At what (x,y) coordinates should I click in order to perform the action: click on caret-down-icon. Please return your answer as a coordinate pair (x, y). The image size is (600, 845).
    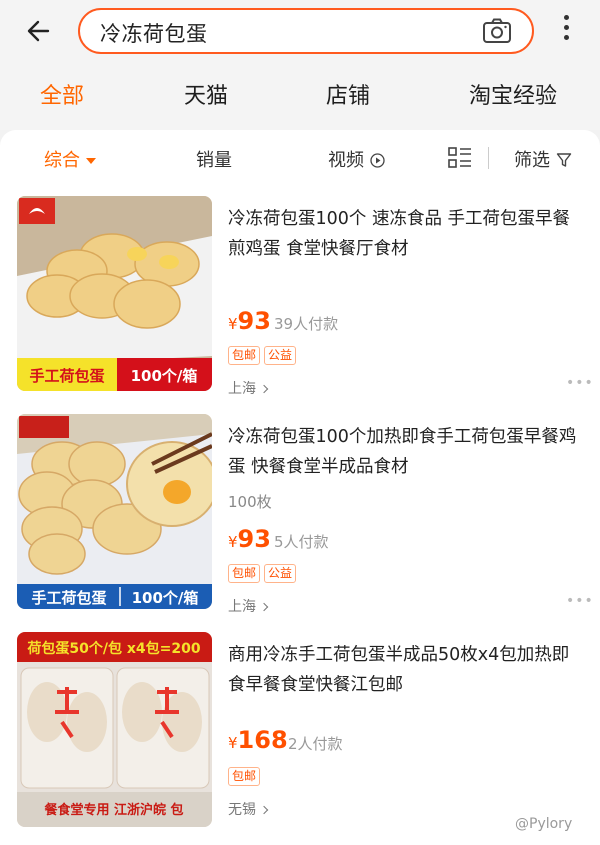
    Looking at the image, I should click on (91, 161).